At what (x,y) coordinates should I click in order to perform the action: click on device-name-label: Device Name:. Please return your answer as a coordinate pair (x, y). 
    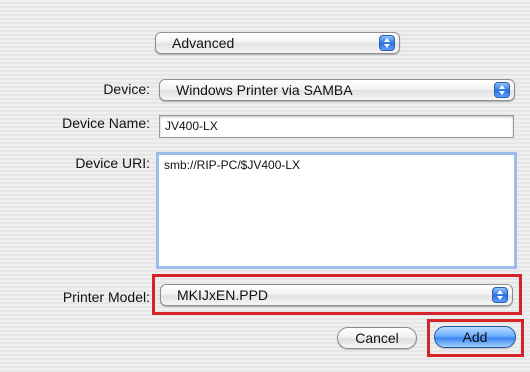
    Looking at the image, I should click on (106, 123).